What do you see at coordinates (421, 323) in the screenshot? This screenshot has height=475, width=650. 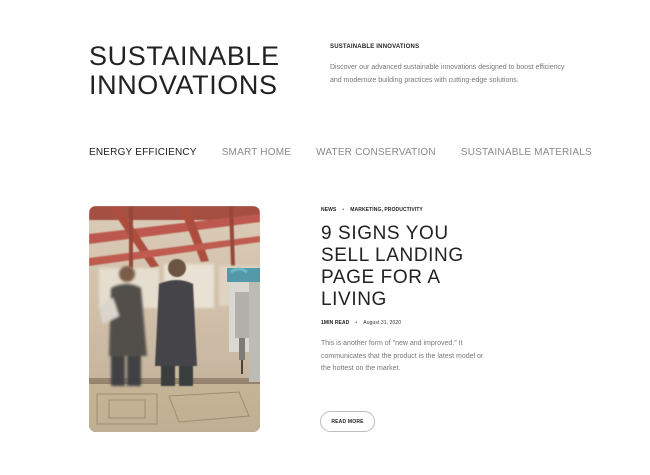 I see `post-meta-date: 1MIN READ • August 31, 2020` at bounding box center [421, 323].